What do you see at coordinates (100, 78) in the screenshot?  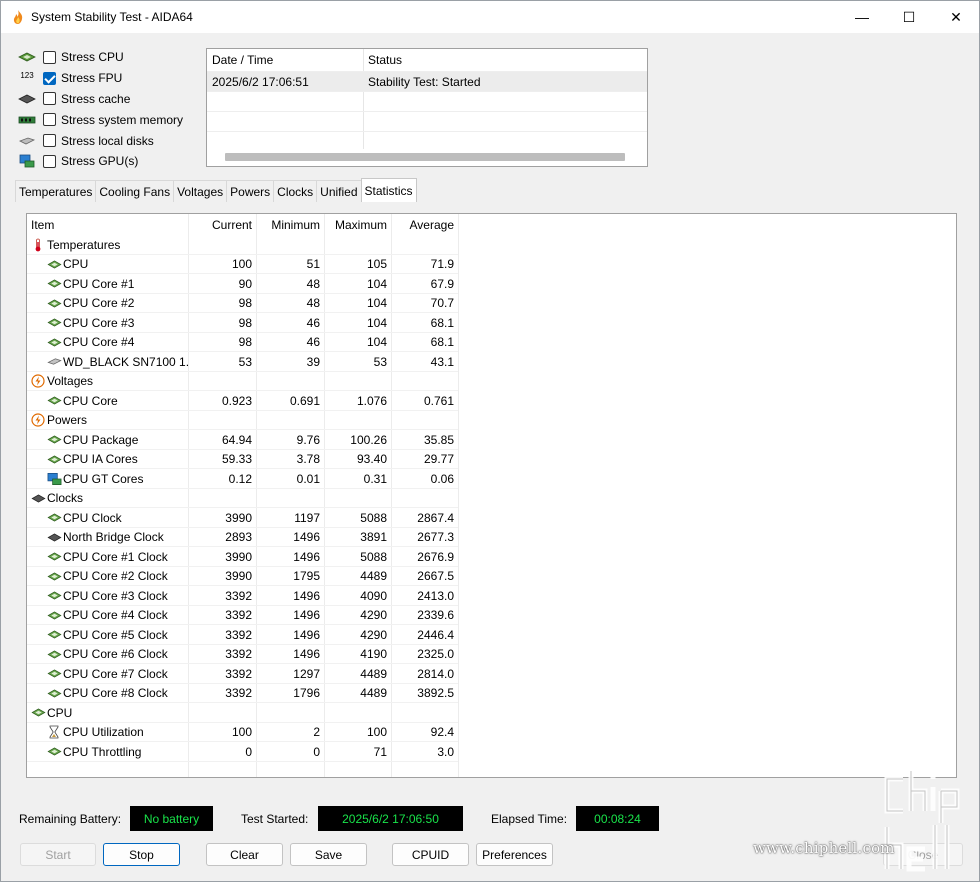 I see `stress-fpu-option: 123 Stress FPU` at bounding box center [100, 78].